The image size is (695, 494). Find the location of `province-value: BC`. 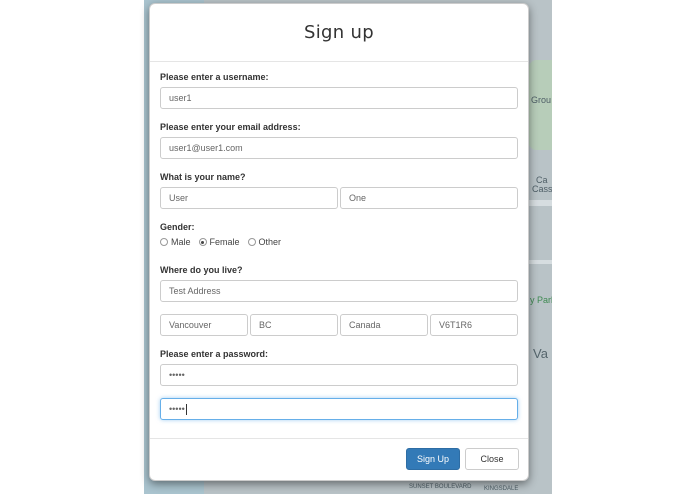

province-value: BC is located at coordinates (265, 325).